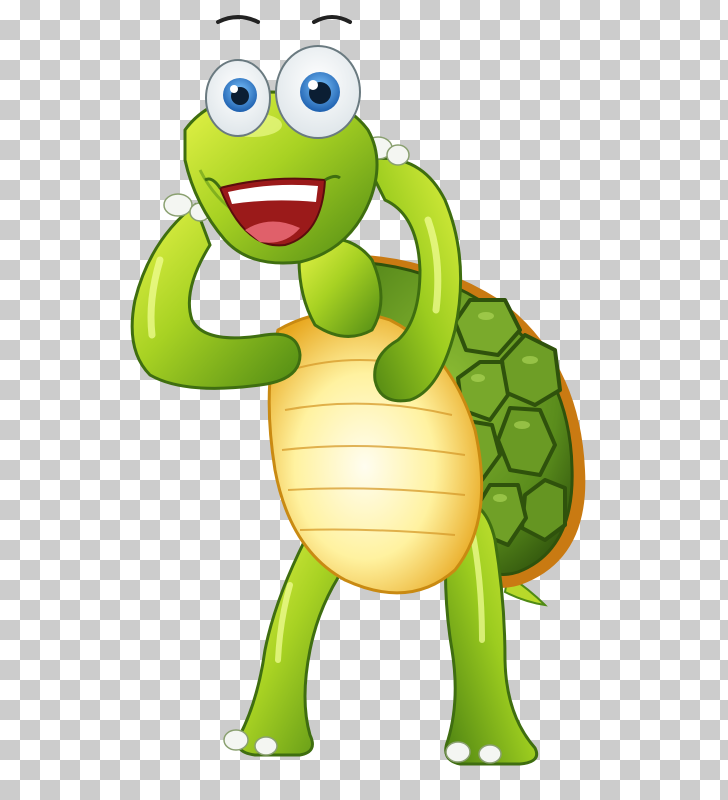 This screenshot has height=800, width=728. I want to click on left-eye, so click(238, 76).